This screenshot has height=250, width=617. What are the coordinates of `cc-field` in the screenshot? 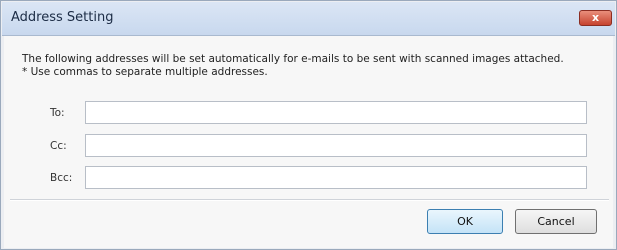 It's located at (336, 145).